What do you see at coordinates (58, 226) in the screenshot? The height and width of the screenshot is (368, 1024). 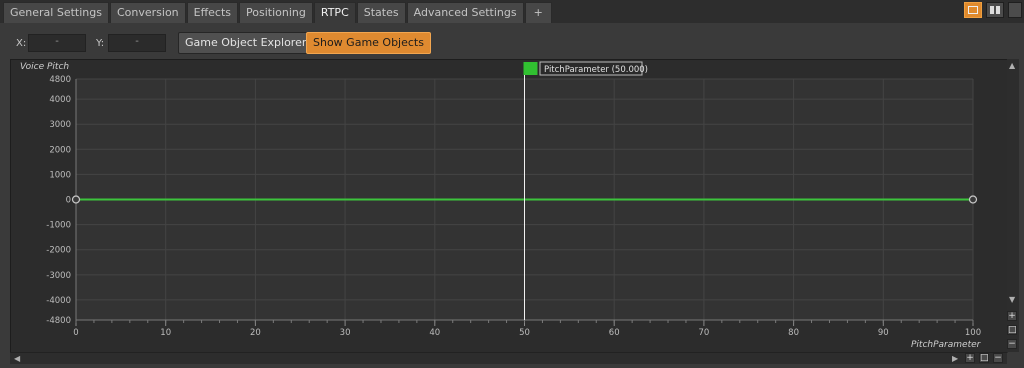 I see `y-tick-label: -1000` at bounding box center [58, 226].